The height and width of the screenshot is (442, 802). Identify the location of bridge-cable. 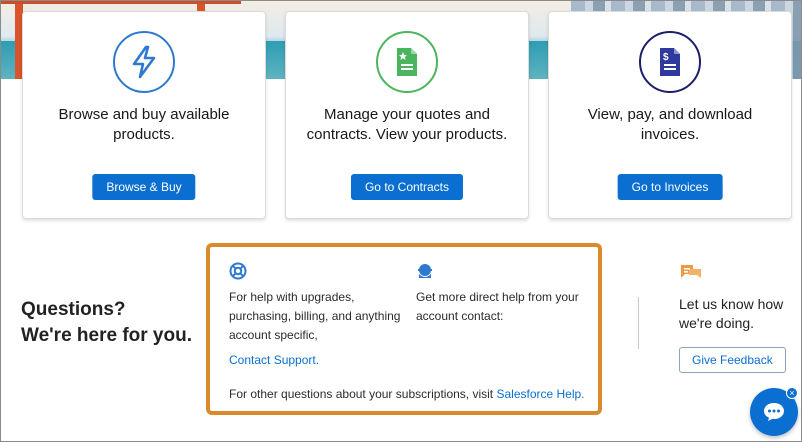
(121, 2).